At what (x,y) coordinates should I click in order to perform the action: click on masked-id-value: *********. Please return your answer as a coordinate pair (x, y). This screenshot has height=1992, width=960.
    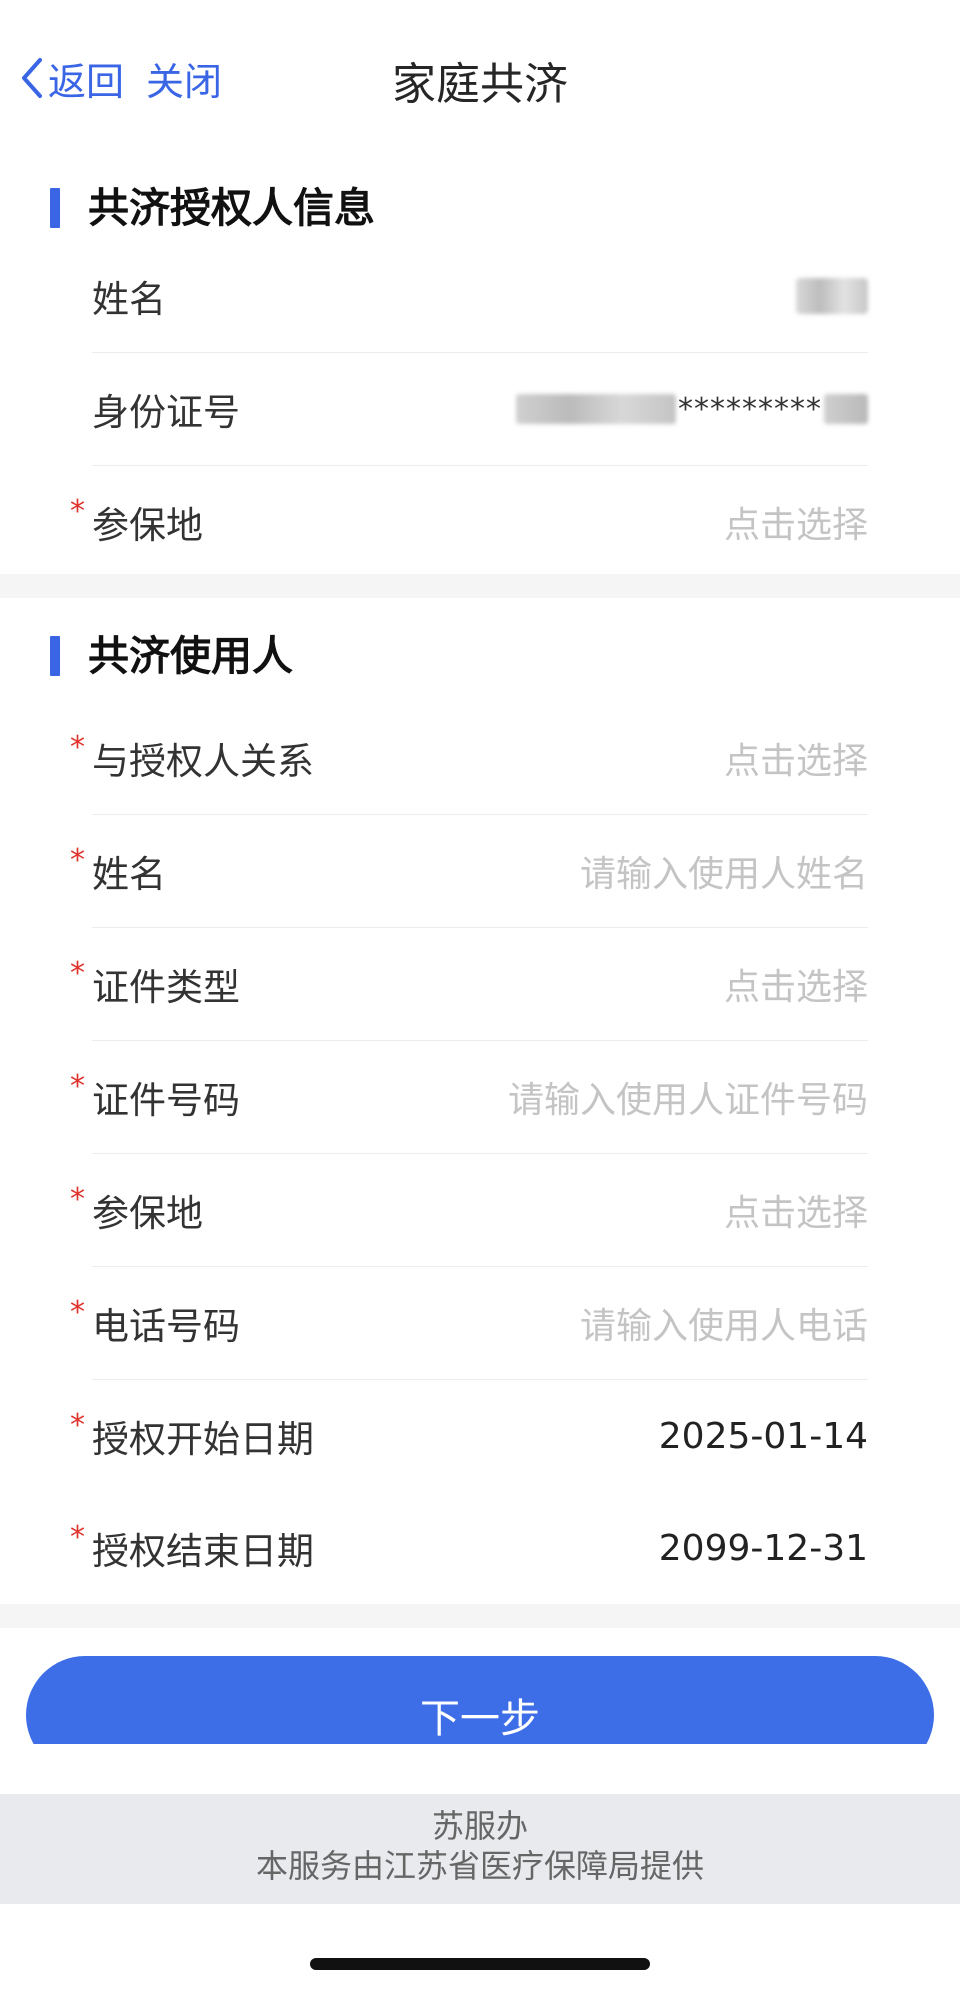
    Looking at the image, I should click on (692, 409).